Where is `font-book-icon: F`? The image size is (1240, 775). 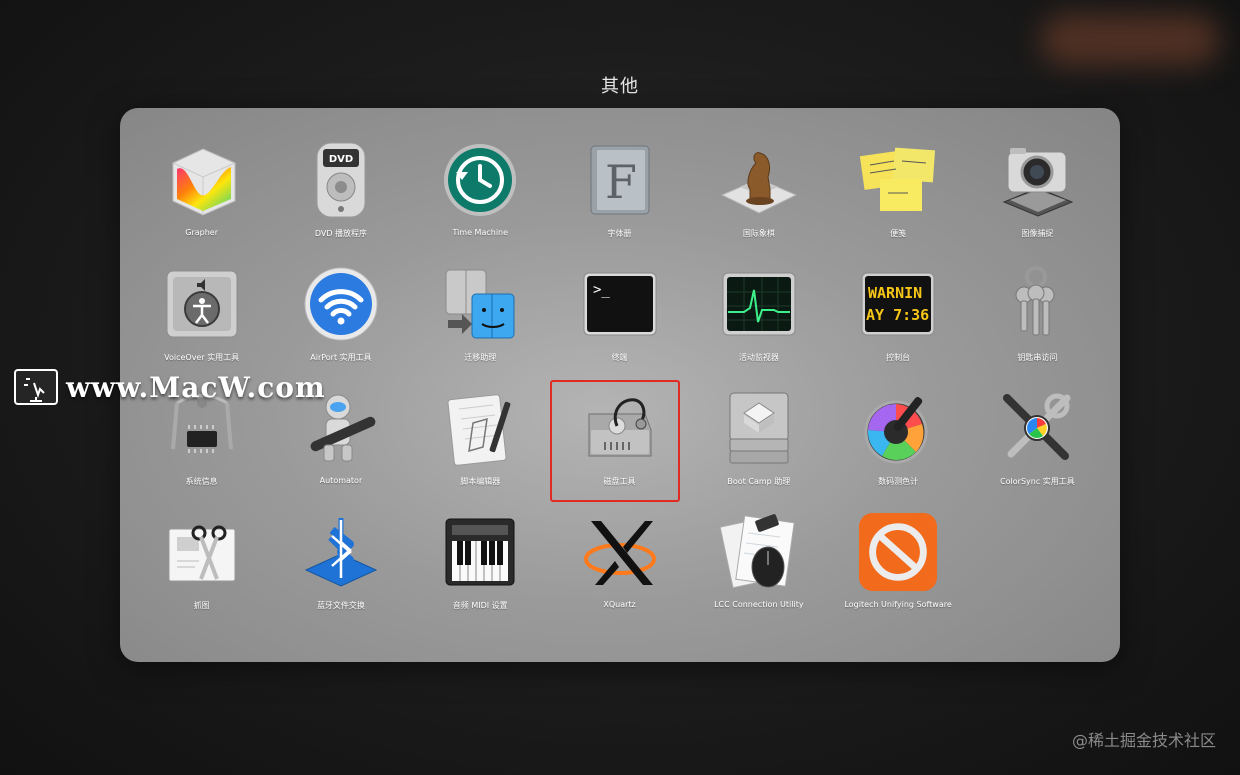 font-book-icon: F is located at coordinates (620, 180).